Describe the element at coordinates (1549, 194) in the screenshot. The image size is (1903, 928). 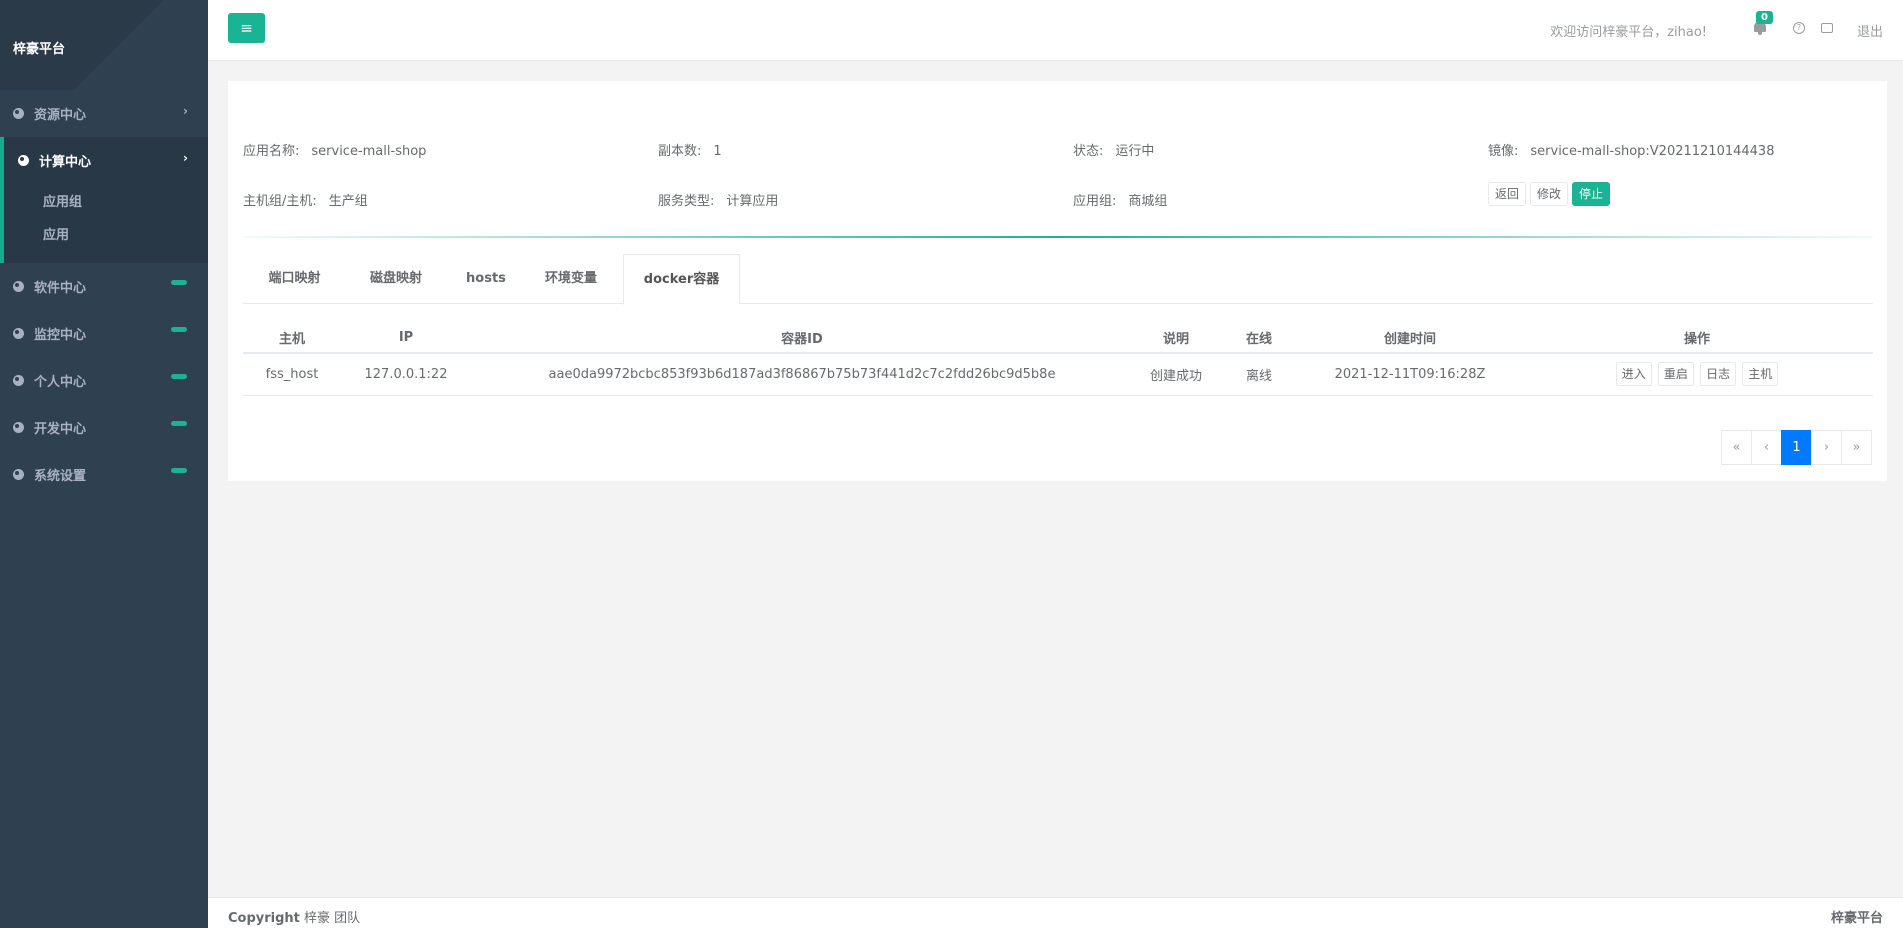
I see `edit-button: 修改` at that location.